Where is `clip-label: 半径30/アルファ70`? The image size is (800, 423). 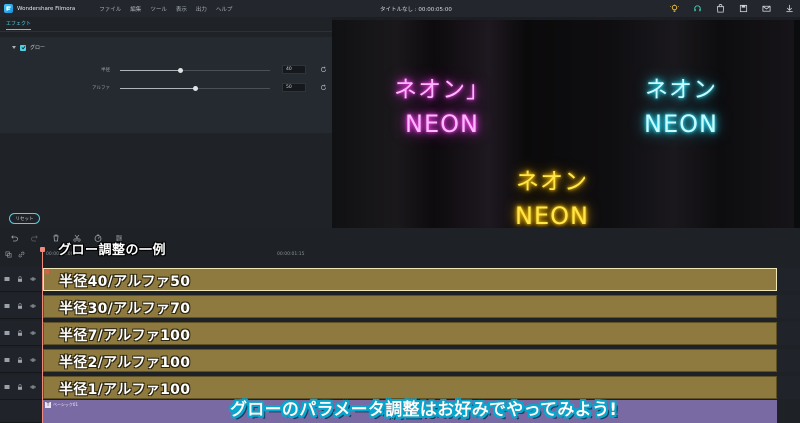
clip-label: 半径30/アルファ70 is located at coordinates (125, 309).